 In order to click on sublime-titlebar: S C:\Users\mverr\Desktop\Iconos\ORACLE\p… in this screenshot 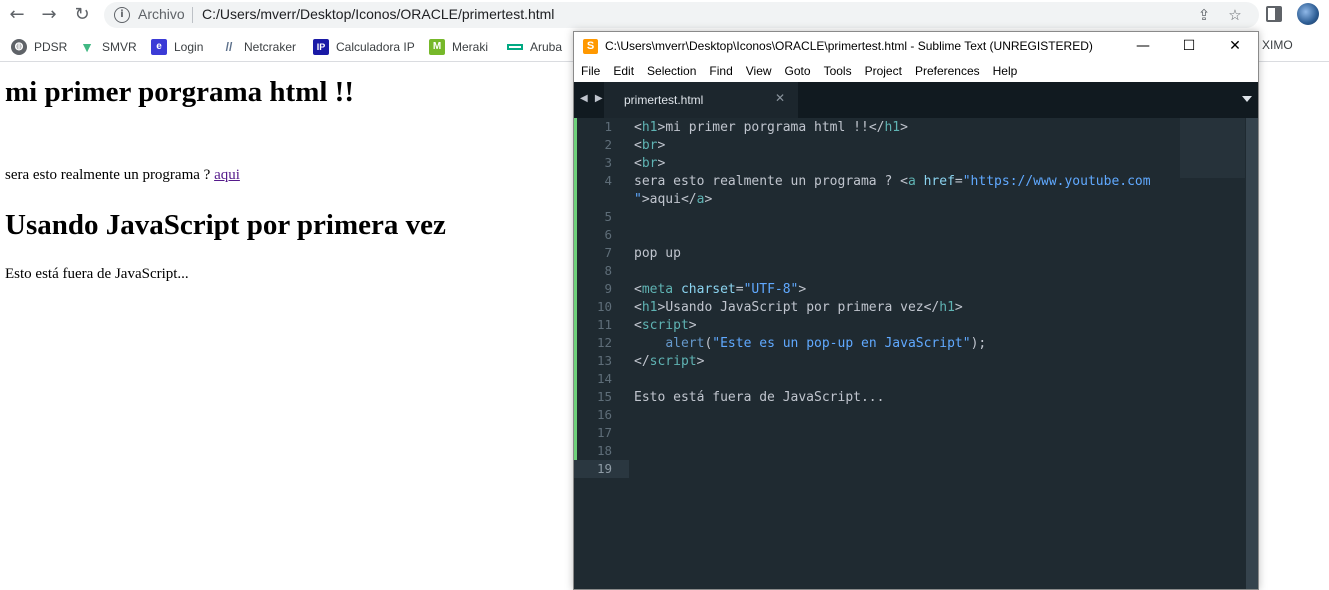, I will do `click(916, 46)`.